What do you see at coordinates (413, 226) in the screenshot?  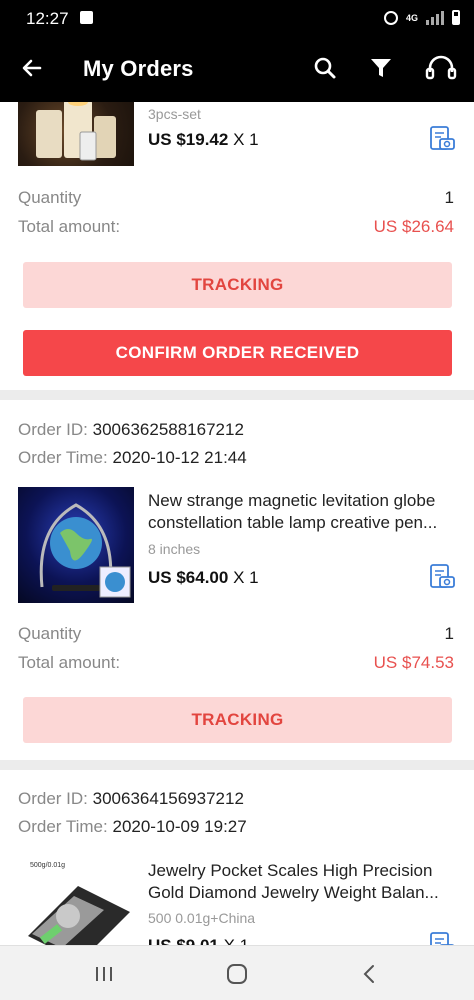 I see `total-amount-value: US $26.64` at bounding box center [413, 226].